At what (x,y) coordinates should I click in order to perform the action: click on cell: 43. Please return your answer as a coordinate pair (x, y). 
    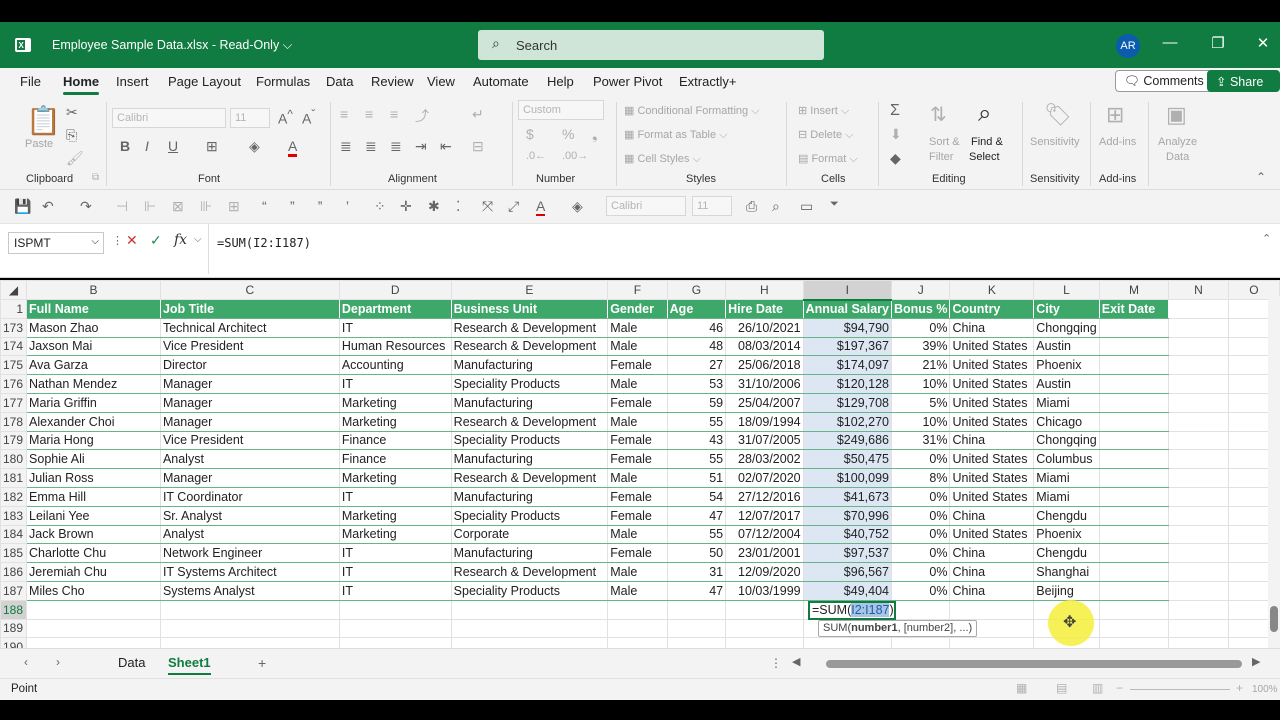
    Looking at the image, I should click on (696, 440).